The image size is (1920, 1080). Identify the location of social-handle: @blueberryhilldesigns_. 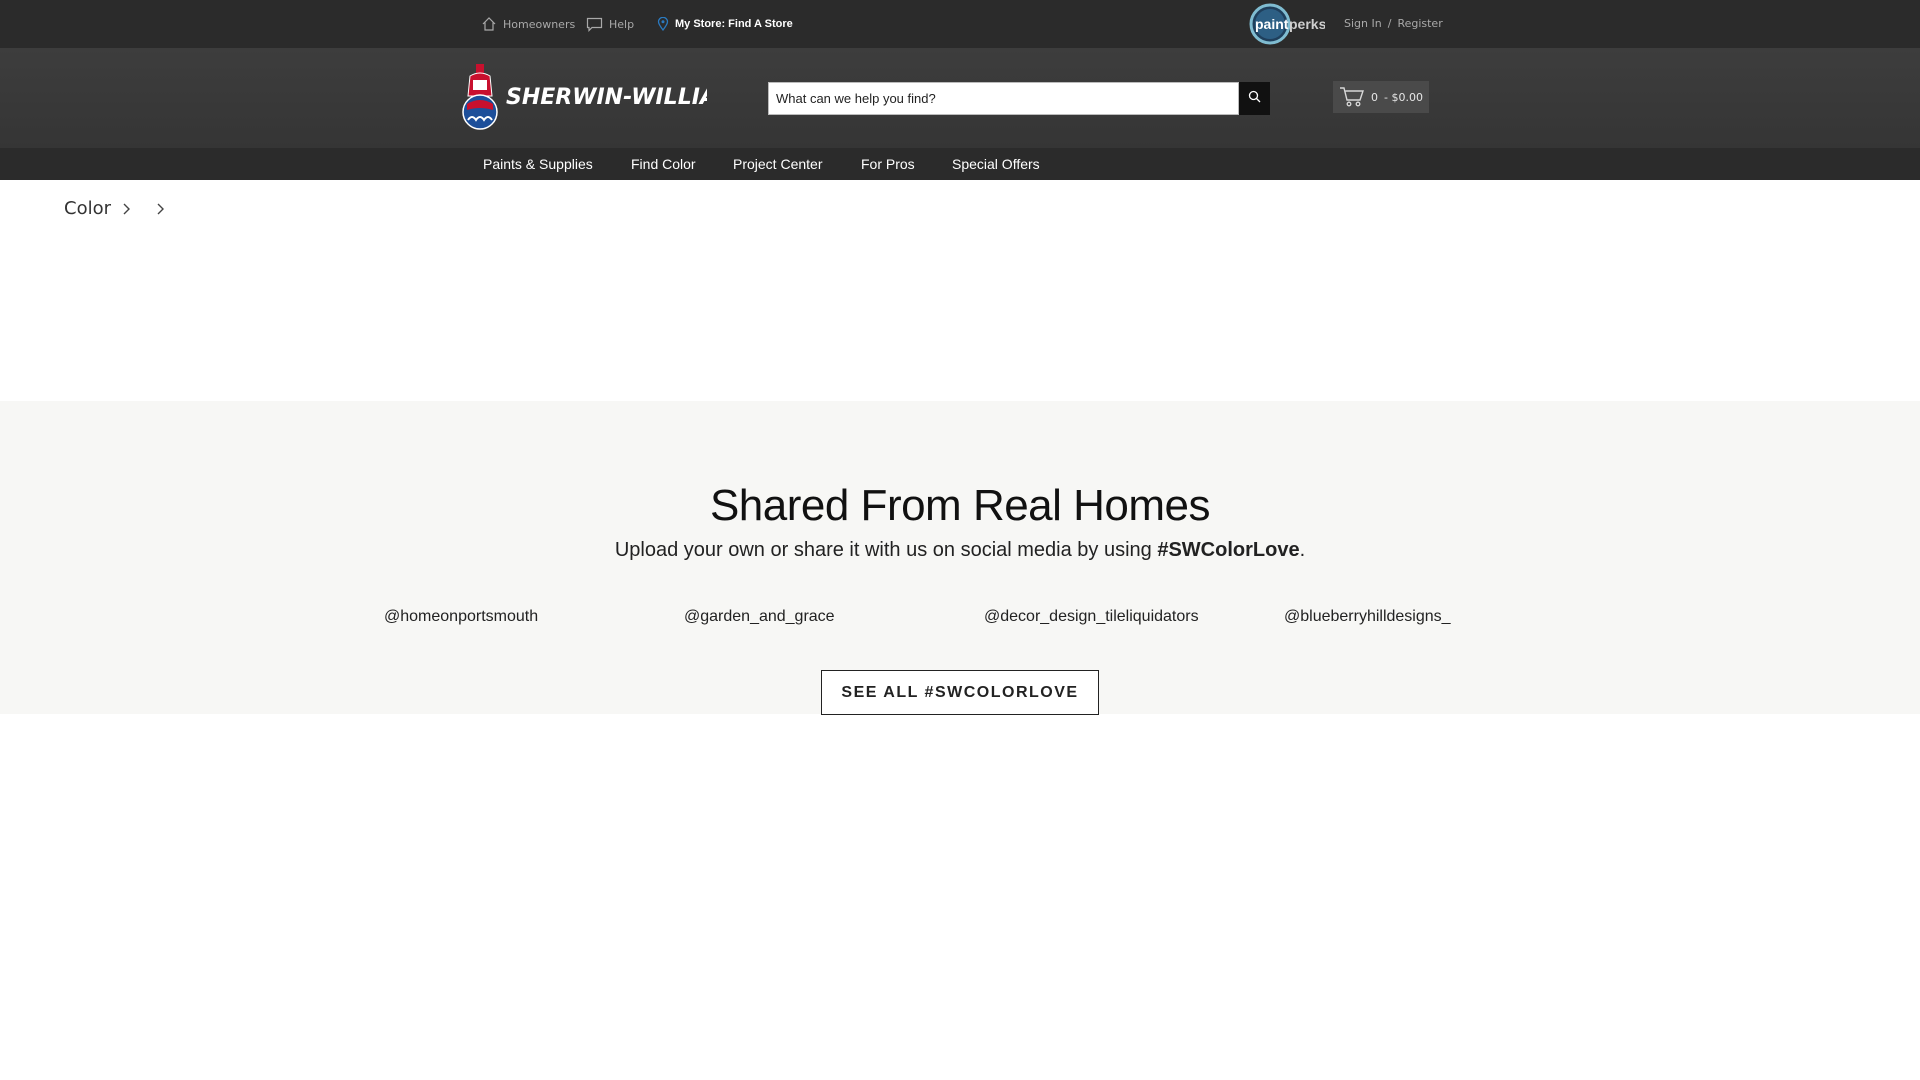
(1367, 617).